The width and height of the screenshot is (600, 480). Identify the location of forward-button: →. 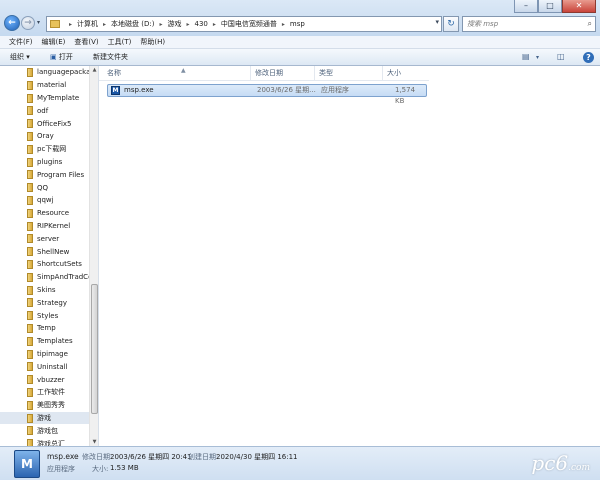
(28, 23).